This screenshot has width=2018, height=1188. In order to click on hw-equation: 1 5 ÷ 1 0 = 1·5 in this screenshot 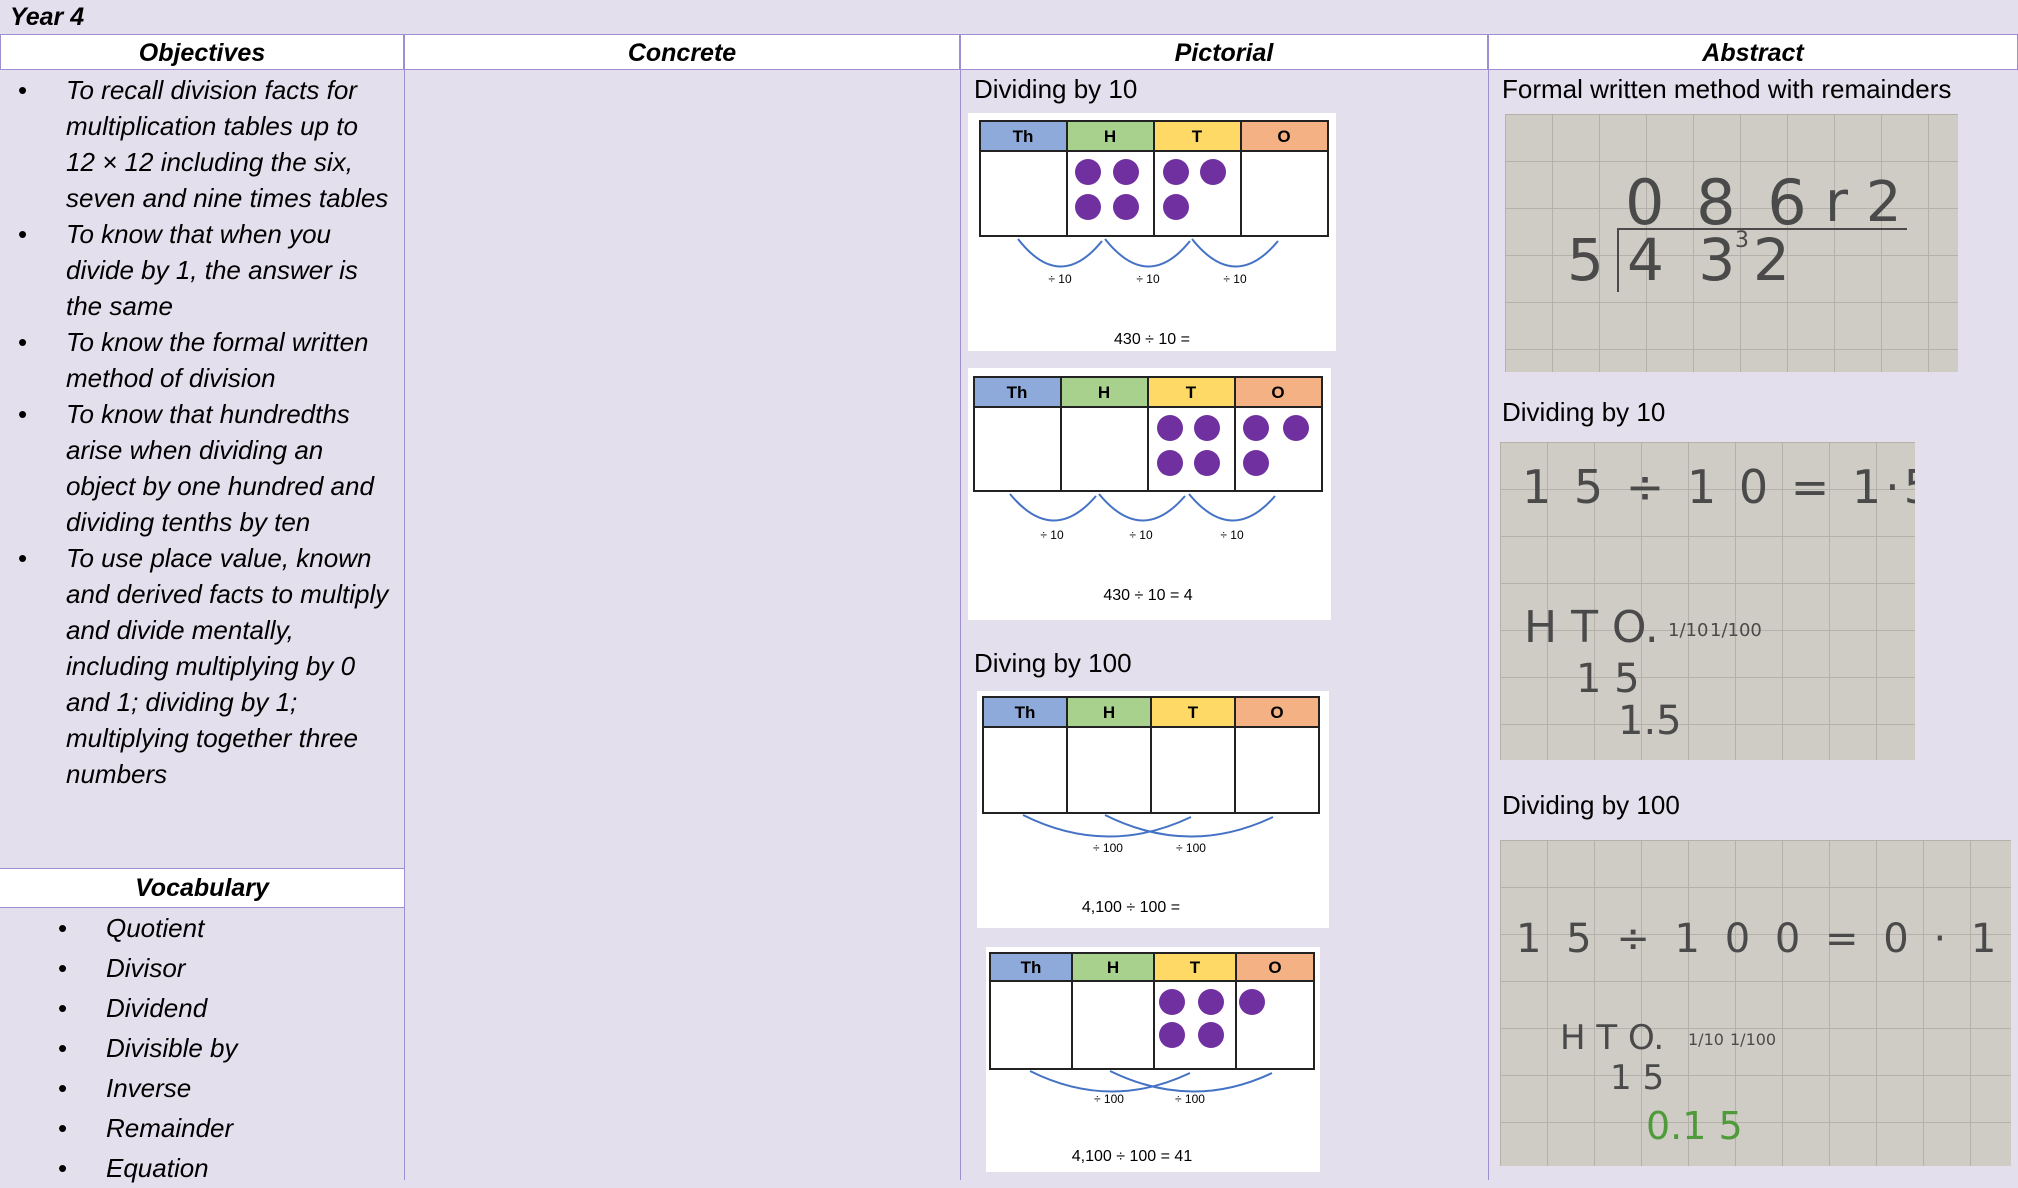, I will do `click(1718, 487)`.